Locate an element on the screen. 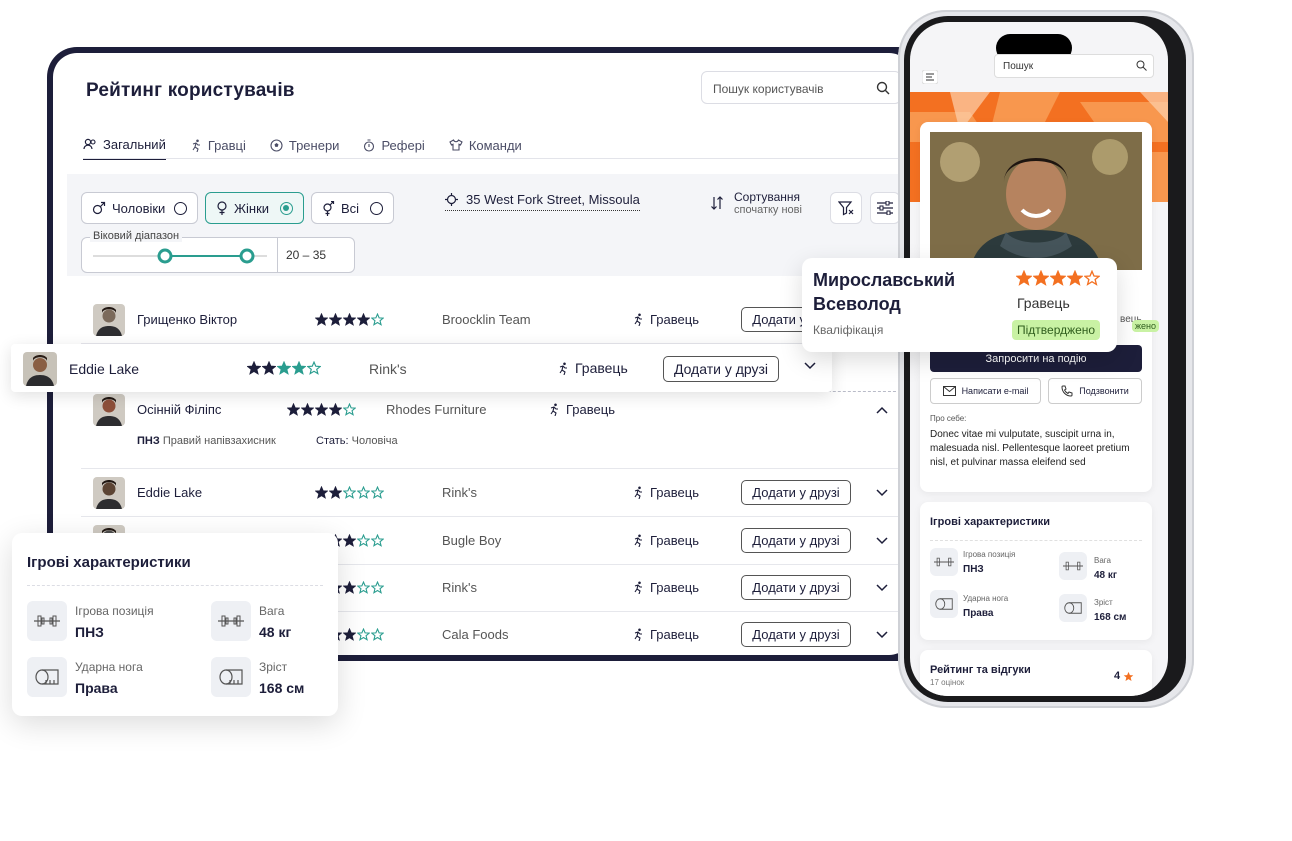 This screenshot has width=1292, height=841. settings-filter-button is located at coordinates (885, 208).